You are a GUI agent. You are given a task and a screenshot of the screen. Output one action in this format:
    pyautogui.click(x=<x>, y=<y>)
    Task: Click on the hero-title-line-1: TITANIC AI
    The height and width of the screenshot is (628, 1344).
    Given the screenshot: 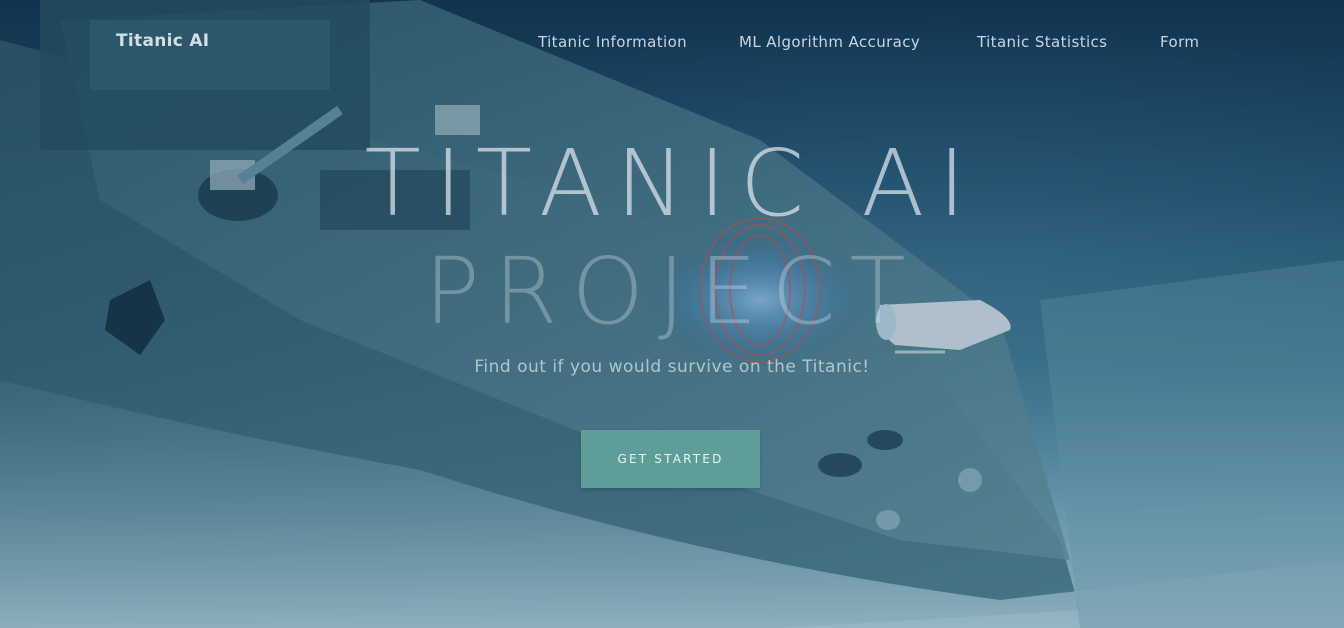 What is the action you would take?
    pyautogui.click(x=672, y=183)
    